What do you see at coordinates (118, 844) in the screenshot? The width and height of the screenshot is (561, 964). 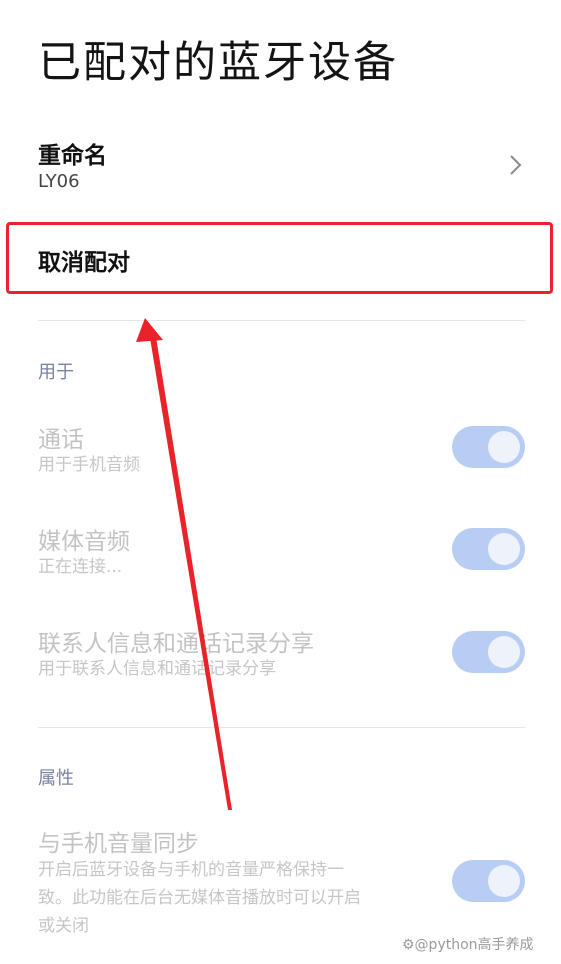 I see `volume-sync-title: 与手机音量同步` at bounding box center [118, 844].